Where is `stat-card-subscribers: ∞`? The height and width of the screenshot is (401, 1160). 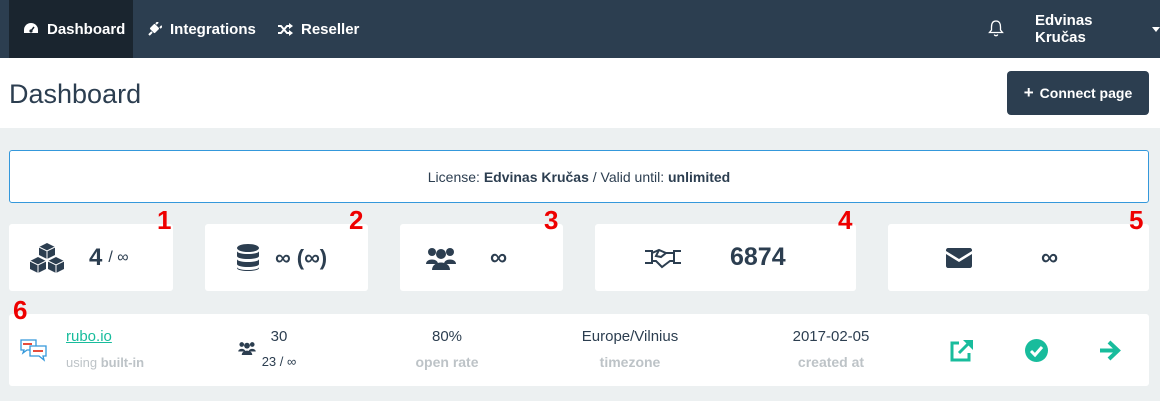 stat-card-subscribers: ∞ is located at coordinates (481, 257).